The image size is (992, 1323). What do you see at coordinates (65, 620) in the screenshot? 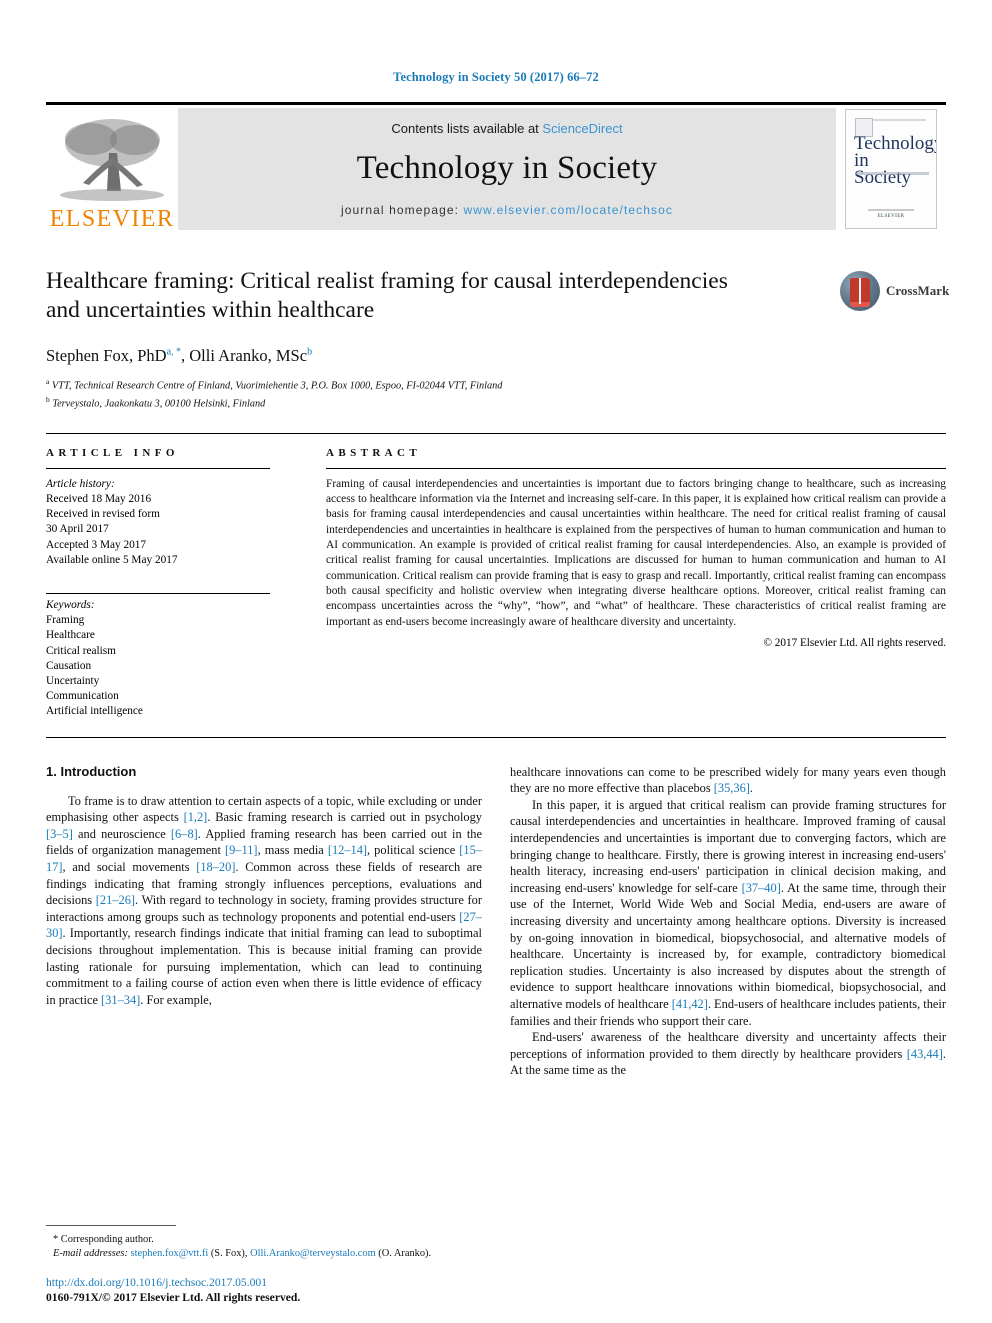
I see `keyword-item: Framing` at bounding box center [65, 620].